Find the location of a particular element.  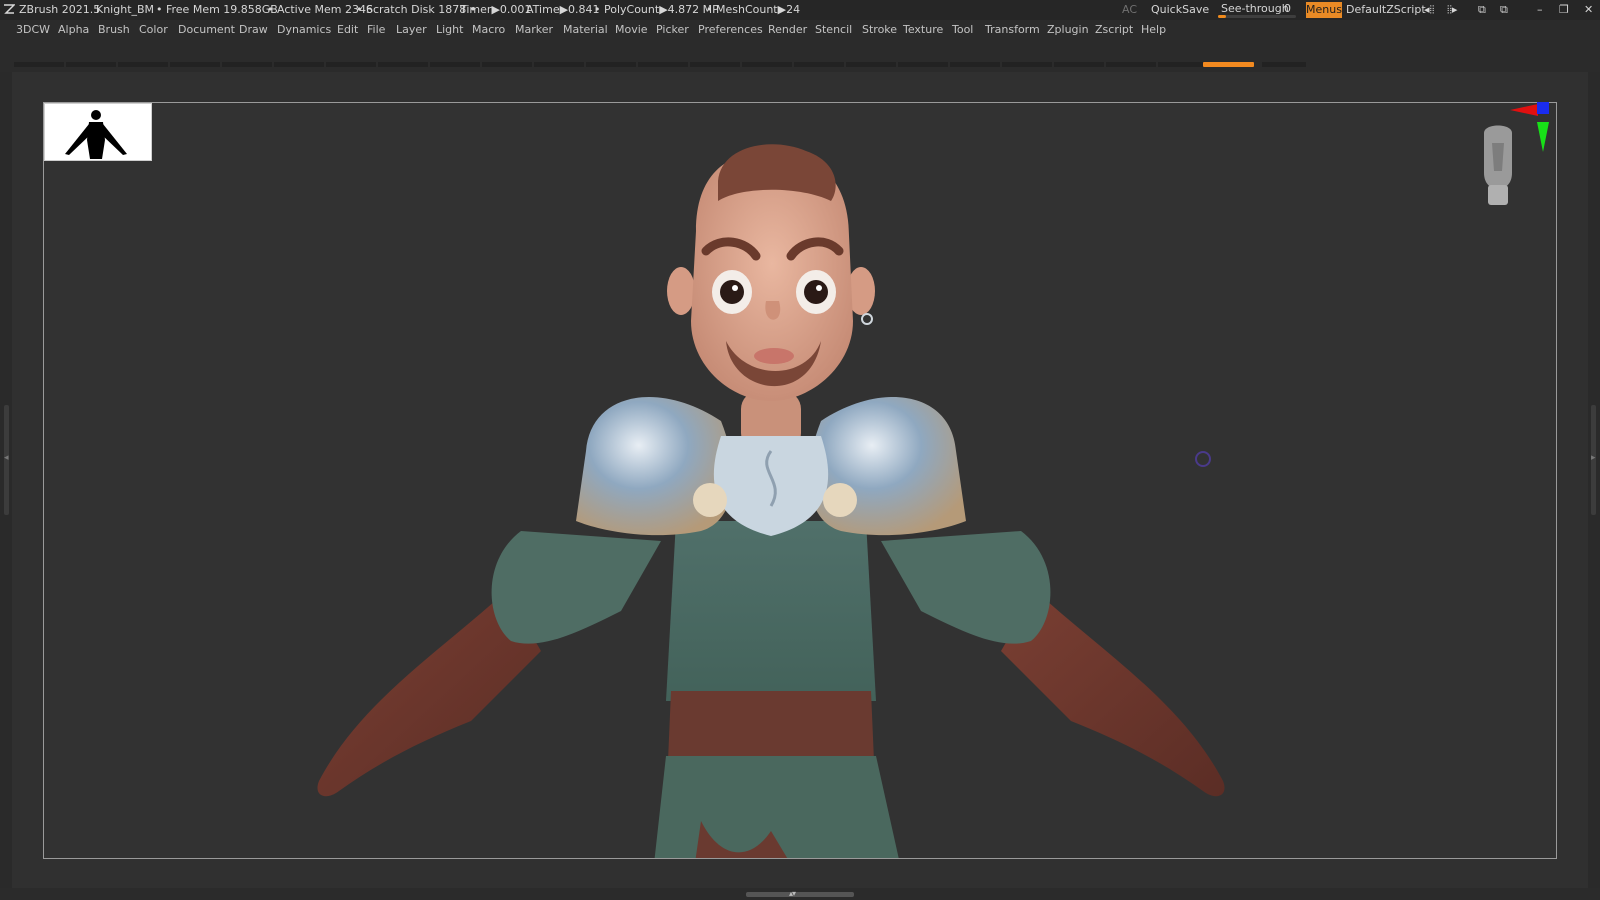

menu-3dcw: 3DCW is located at coordinates (33, 29).